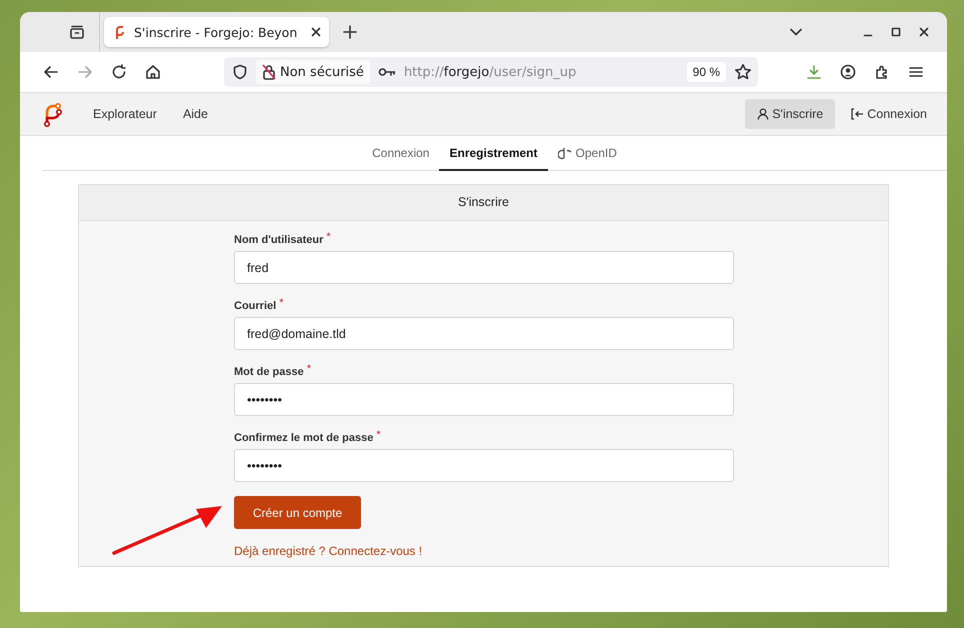 This screenshot has height=628, width=964. What do you see at coordinates (916, 72) in the screenshot?
I see `menu-icon` at bounding box center [916, 72].